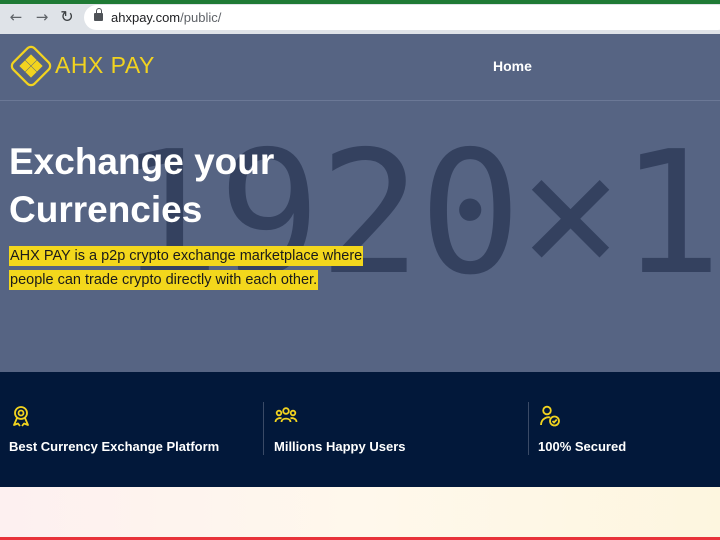  Describe the element at coordinates (550, 416) in the screenshot. I see `user-shield-icon` at that location.